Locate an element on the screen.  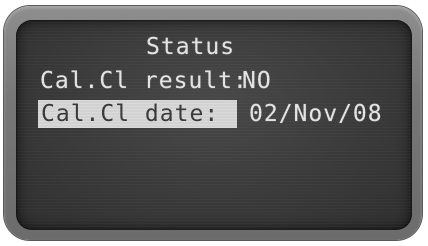
cal-date-value: 02/Nov/08 is located at coordinates (316, 114).